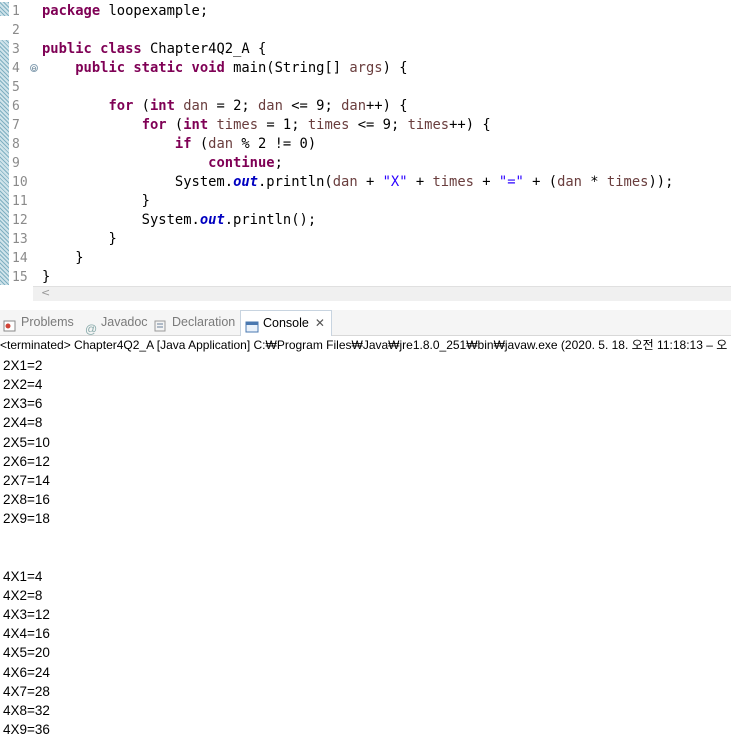 The image size is (731, 739). I want to click on console-output-line: 2X2=4, so click(23, 385).